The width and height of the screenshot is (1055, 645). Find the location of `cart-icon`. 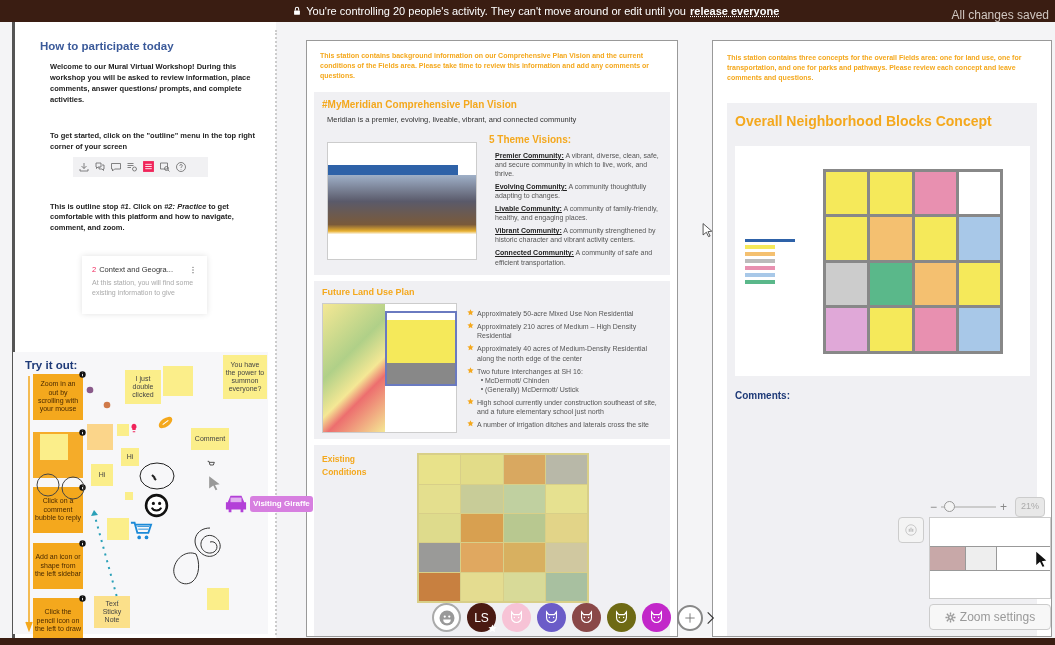

cart-icon is located at coordinates (211, 464).